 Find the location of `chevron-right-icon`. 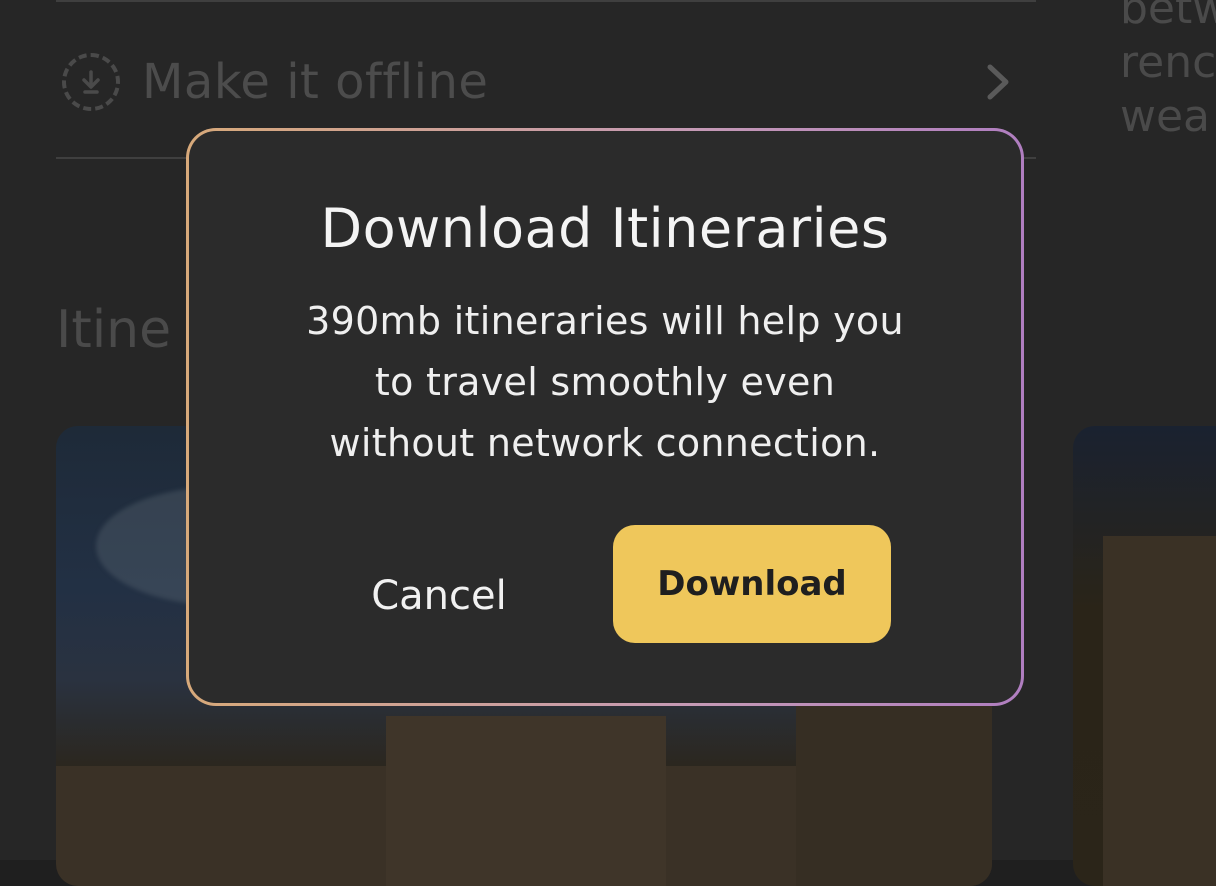

chevron-right-icon is located at coordinates (998, 82).